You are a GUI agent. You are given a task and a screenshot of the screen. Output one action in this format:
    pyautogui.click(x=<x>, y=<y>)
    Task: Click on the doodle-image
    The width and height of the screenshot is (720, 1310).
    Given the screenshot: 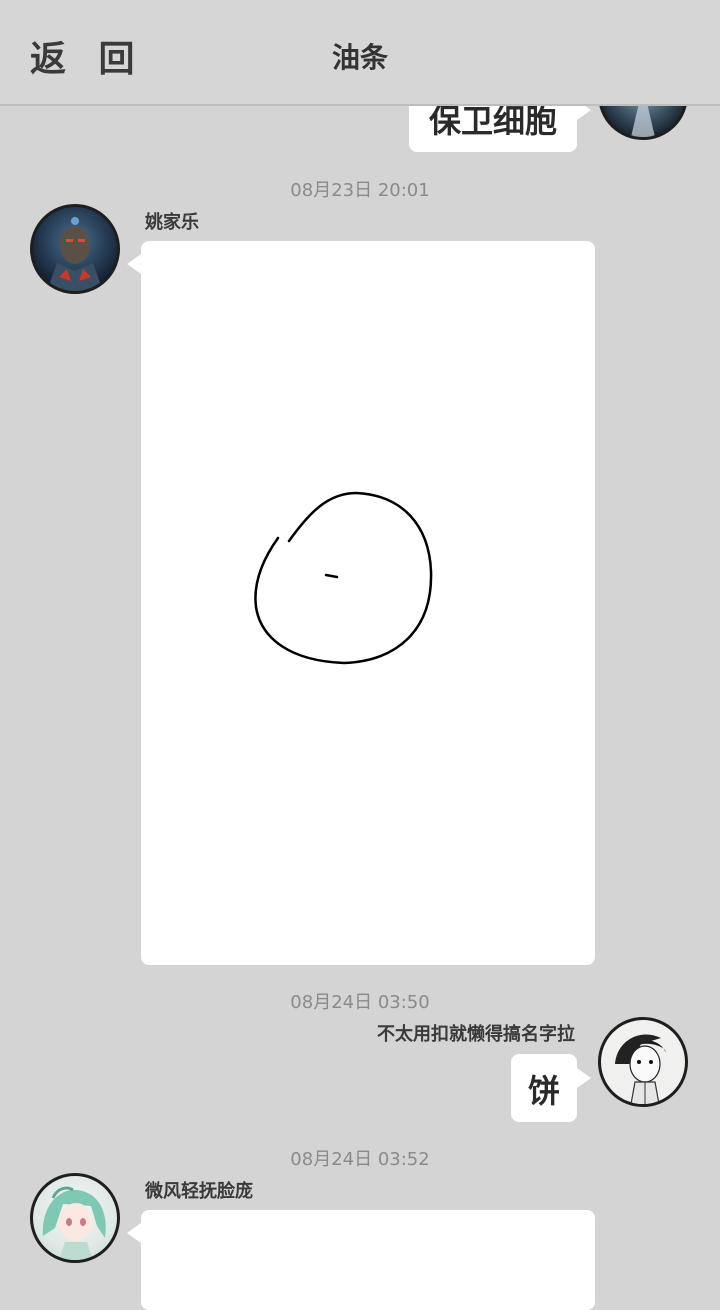 What is the action you would take?
    pyautogui.click(x=343, y=578)
    